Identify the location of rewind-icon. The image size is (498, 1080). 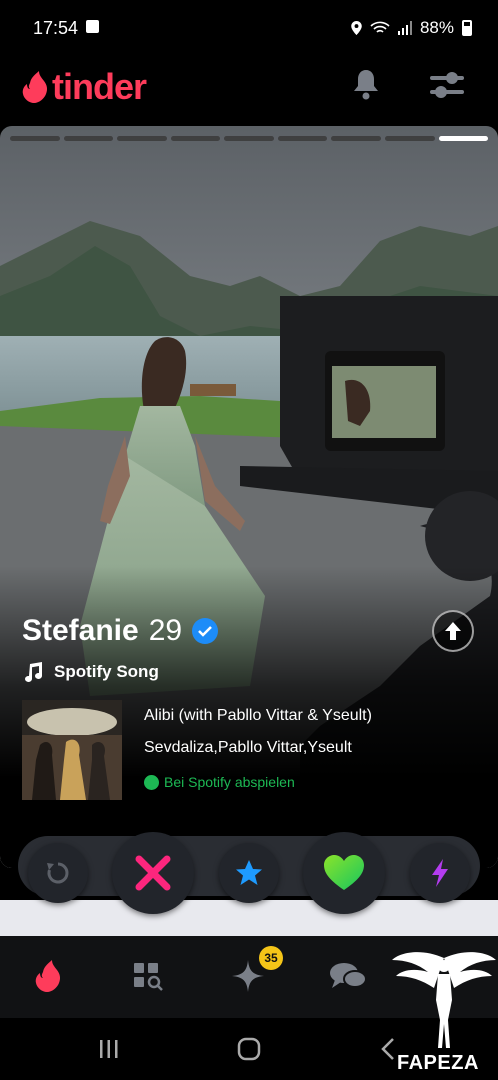
(58, 873).